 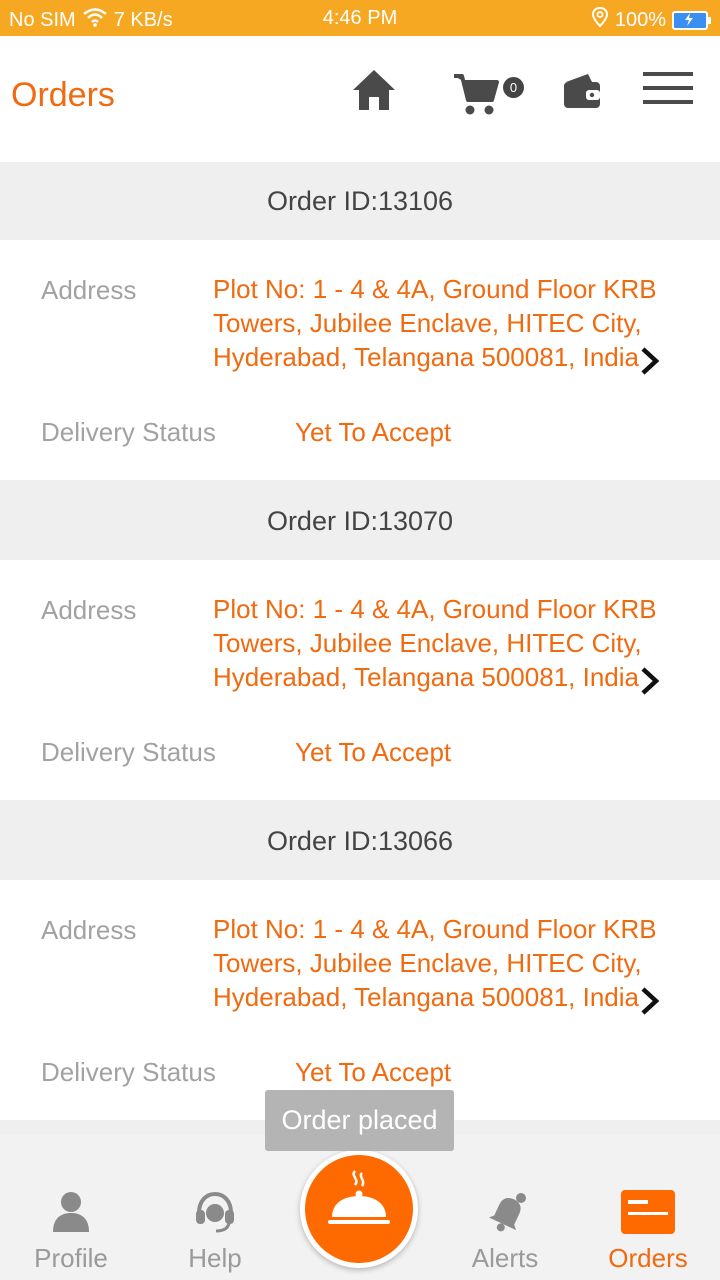 I want to click on cart-count-badge: 0, so click(x=513, y=87).